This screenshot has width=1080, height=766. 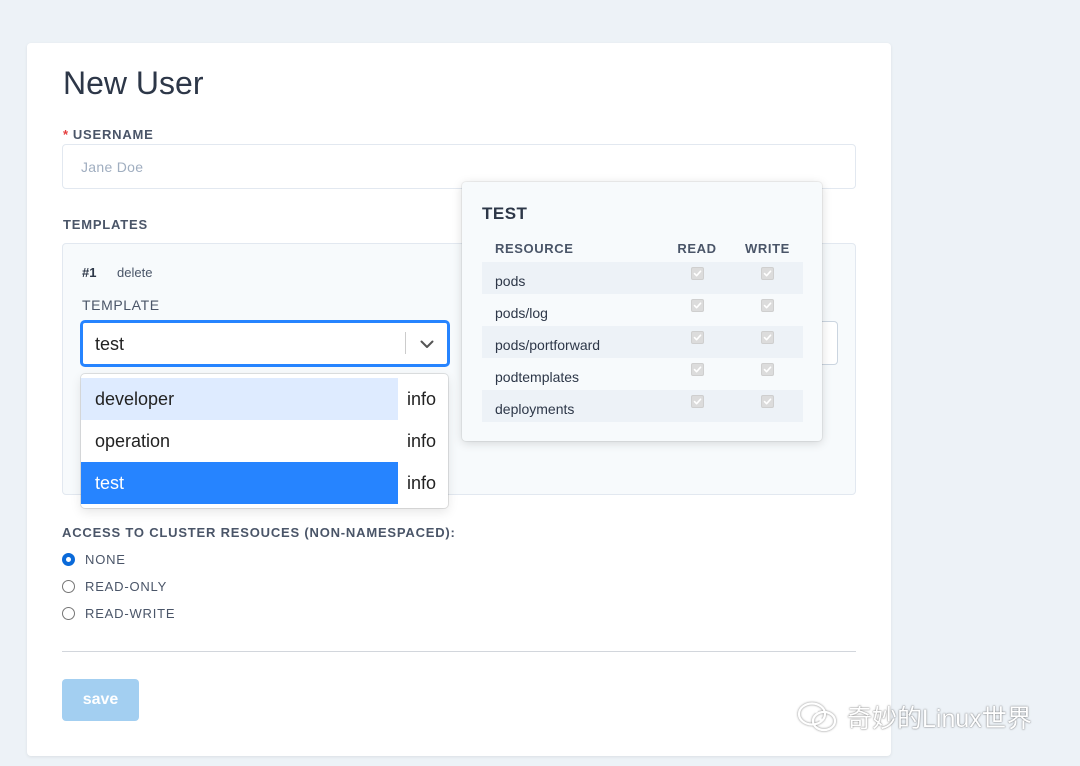 What do you see at coordinates (642, 406) in the screenshot?
I see `table-row: deployments` at bounding box center [642, 406].